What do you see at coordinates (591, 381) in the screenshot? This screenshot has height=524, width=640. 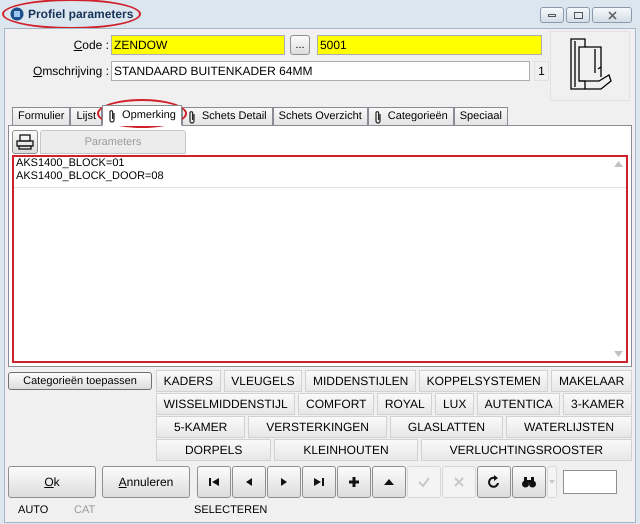 I see `category-button: MAKELAAR` at bounding box center [591, 381].